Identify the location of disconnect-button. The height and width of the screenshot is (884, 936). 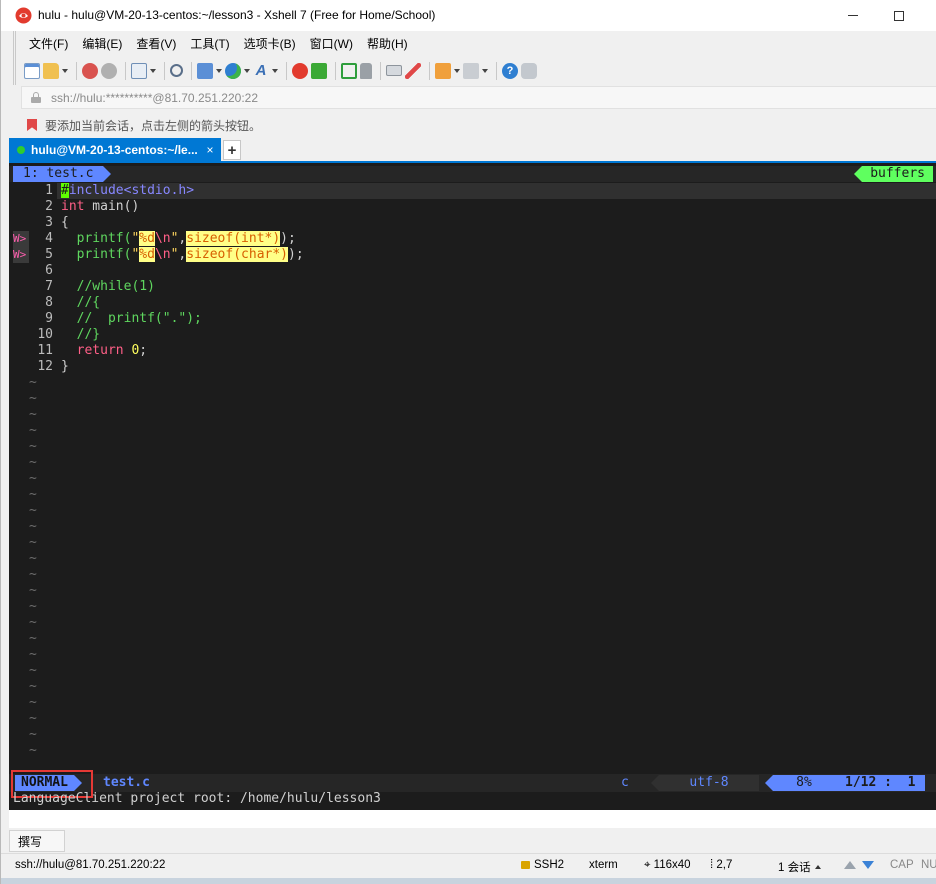
(109, 71).